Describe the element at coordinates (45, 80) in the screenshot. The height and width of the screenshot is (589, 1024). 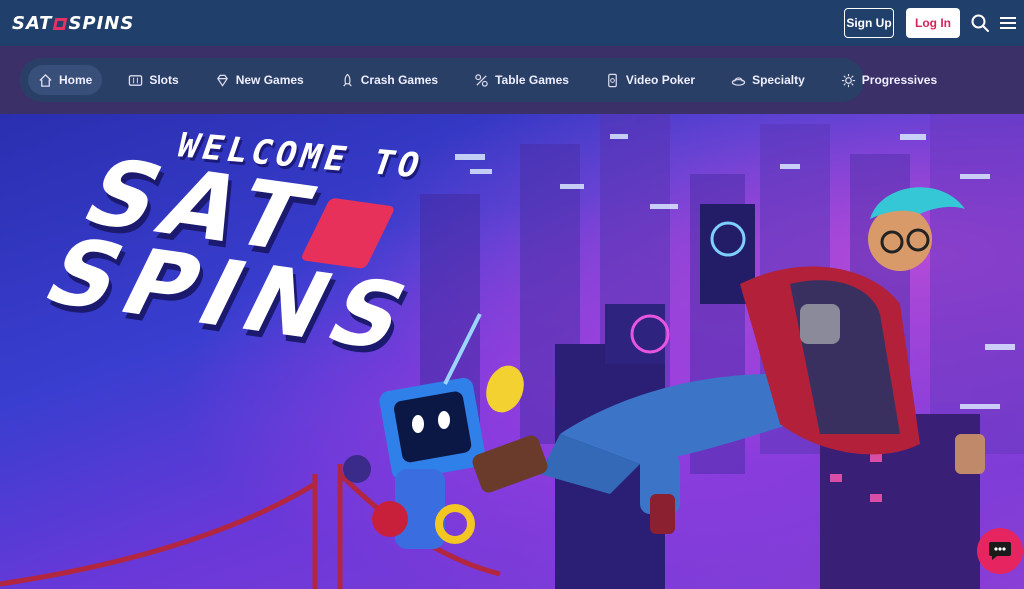
I see `home-icon` at that location.